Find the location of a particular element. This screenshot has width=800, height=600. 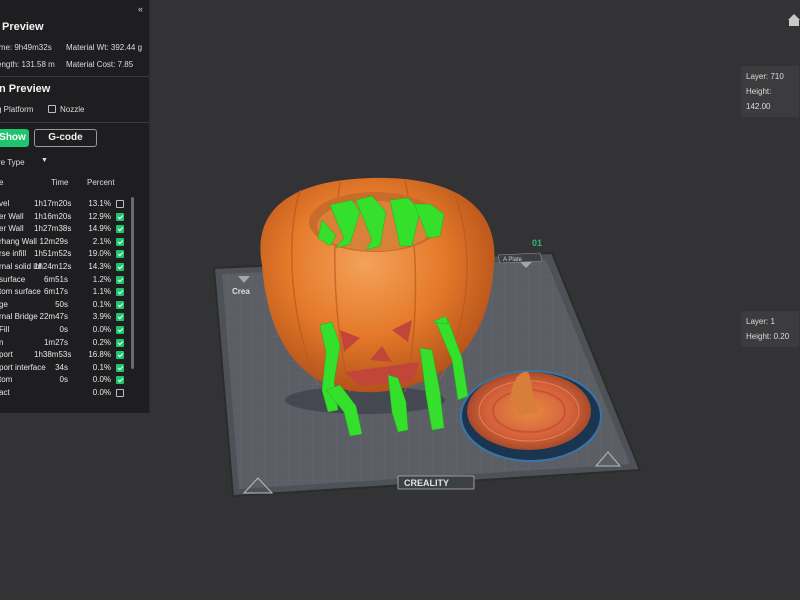

line-type-percent: 13.1% is located at coordinates (99, 203).